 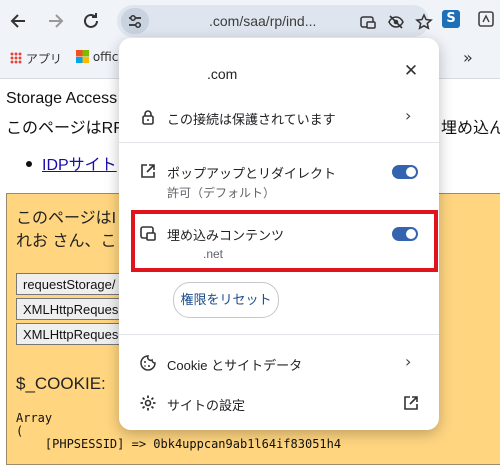 I want to click on connection-label: この接続は保護されています, so click(x=251, y=119).